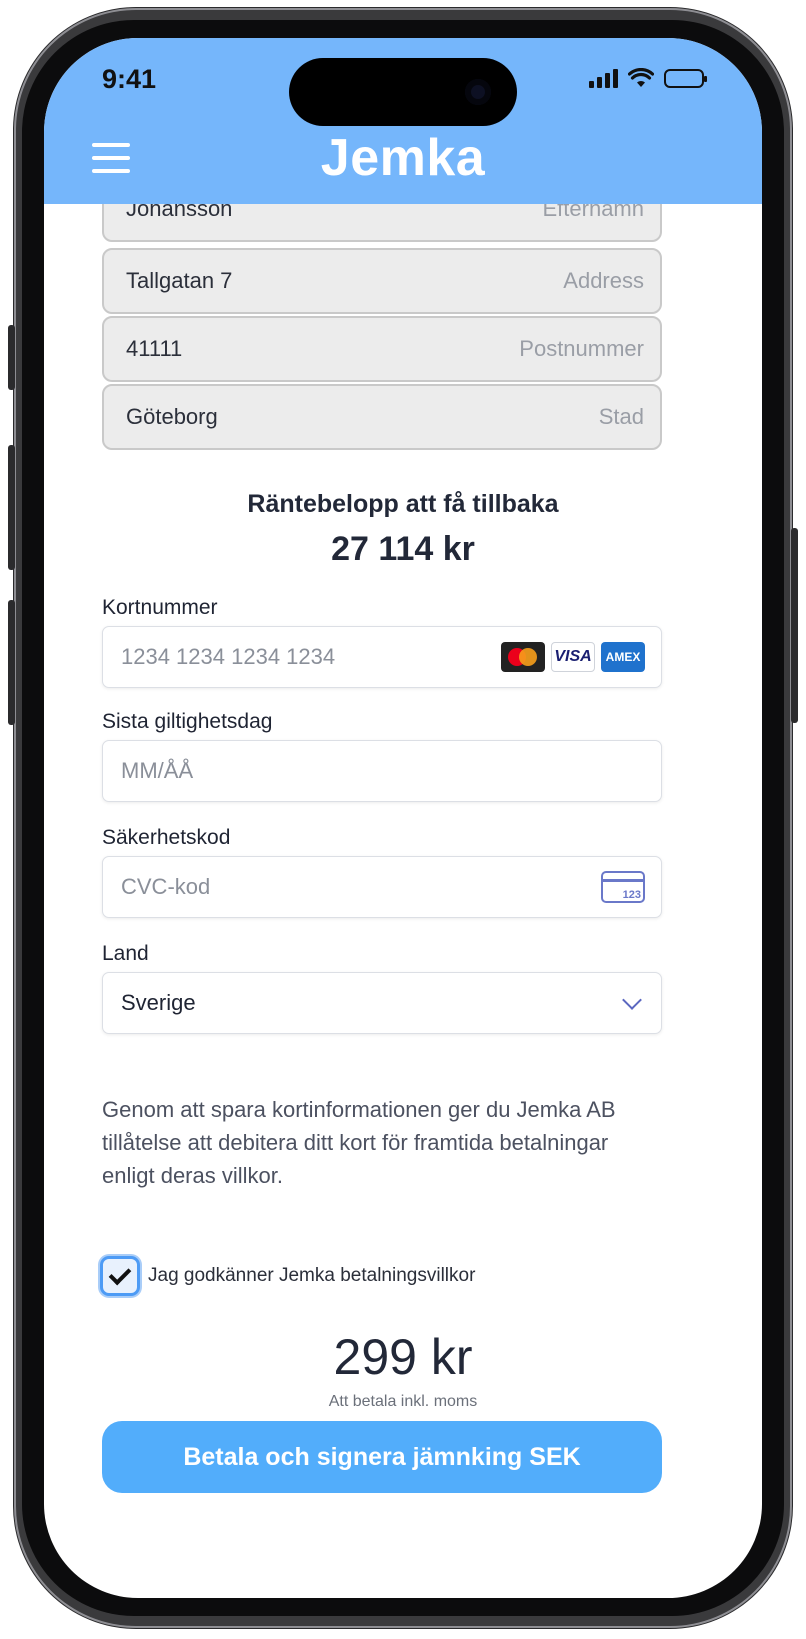 This screenshot has height=1639, width=806. Describe the element at coordinates (382, 1457) in the screenshot. I see `pay-and-sign-button: Betala och signera jämnking SEK` at that location.